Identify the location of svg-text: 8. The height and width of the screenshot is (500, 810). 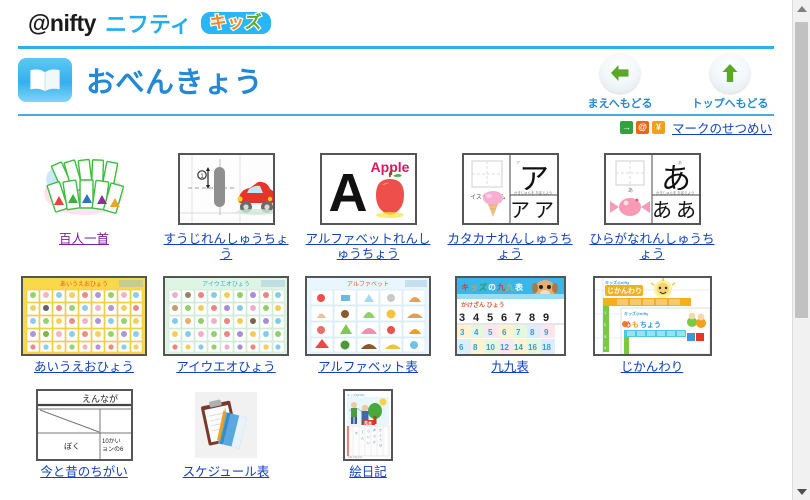
(532, 318).